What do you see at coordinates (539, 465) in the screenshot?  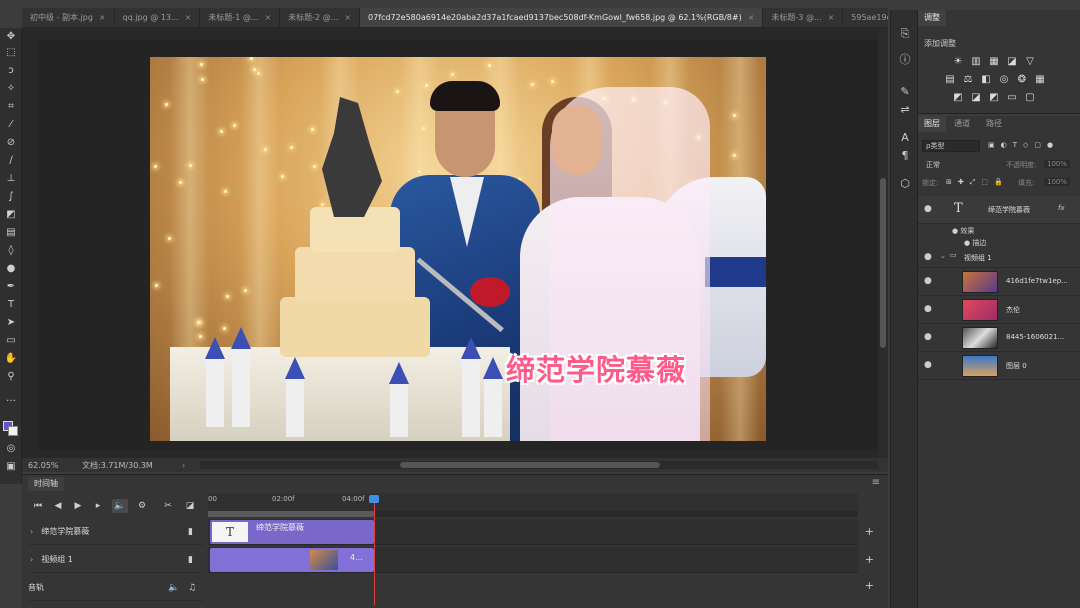 I see `horizontal-scrollbar` at bounding box center [539, 465].